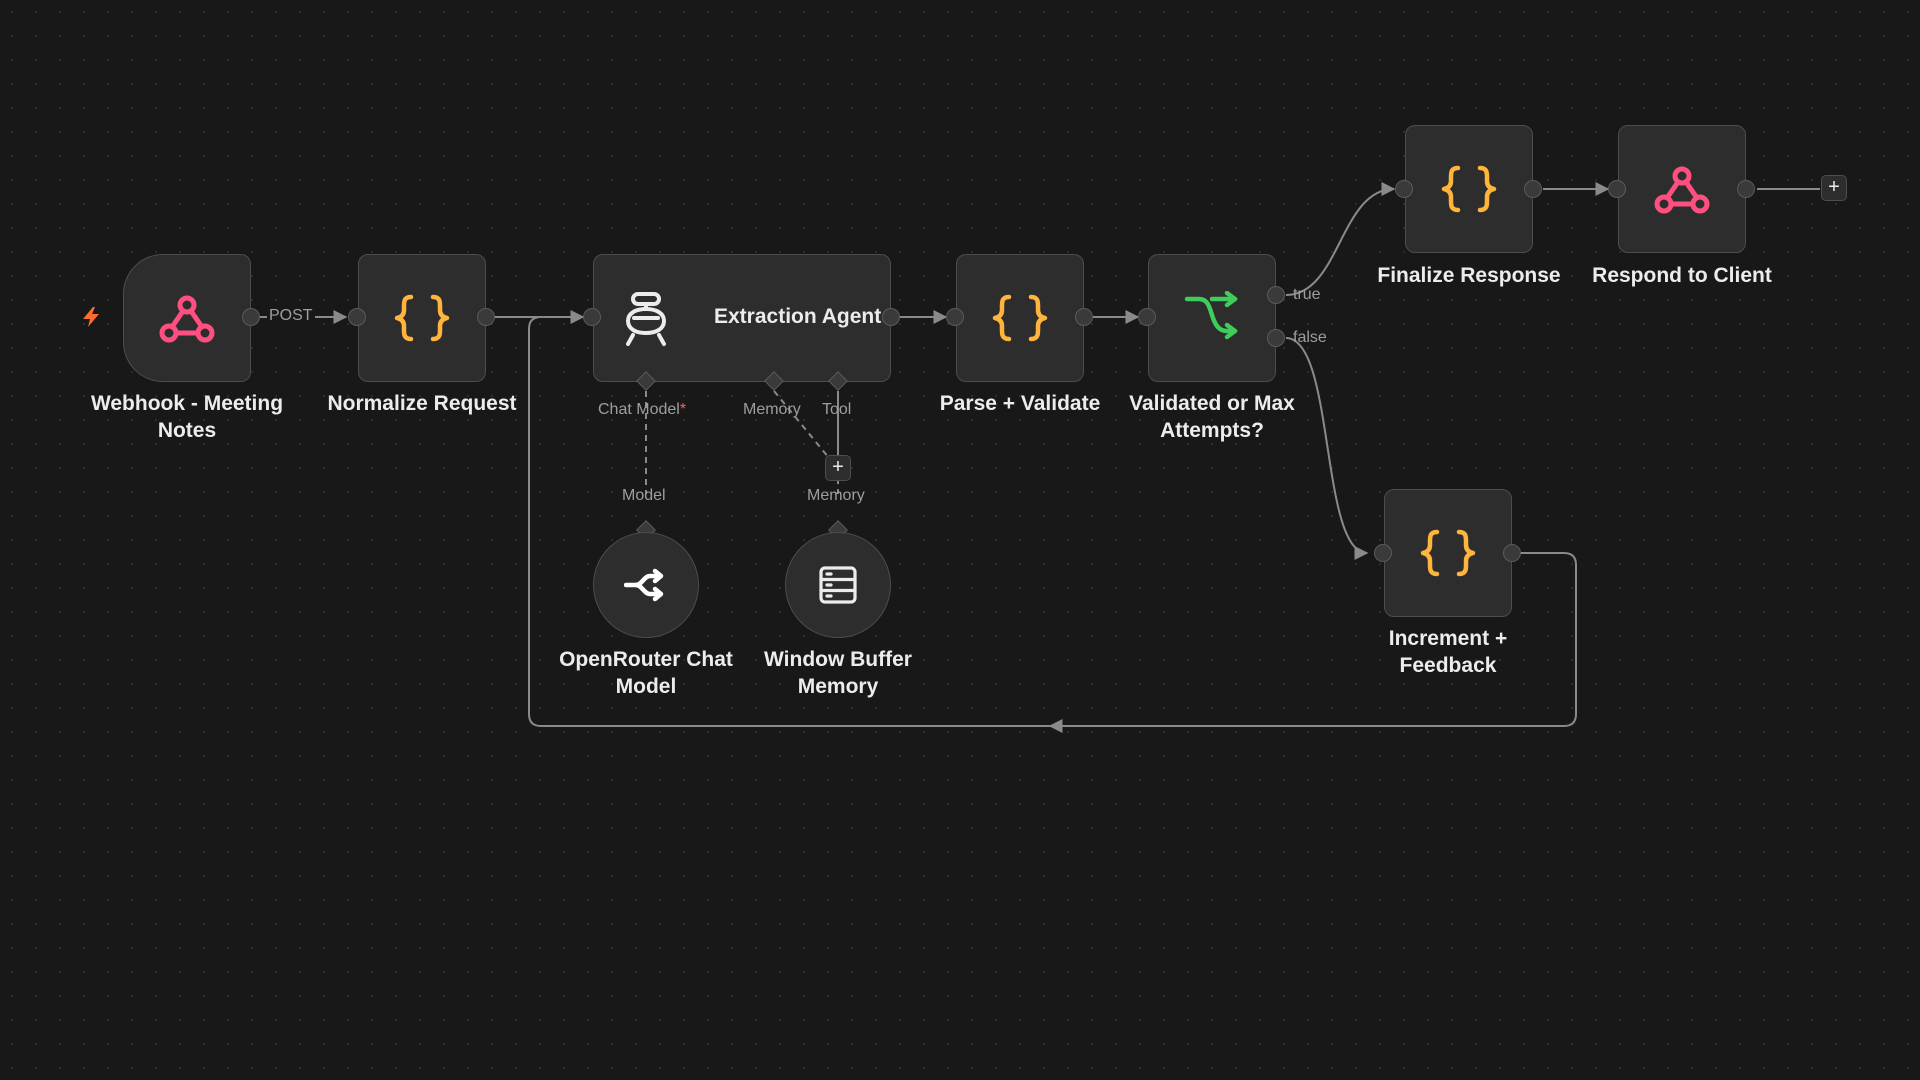 The height and width of the screenshot is (1080, 1920). I want to click on node-parse-validate, so click(1020, 318).